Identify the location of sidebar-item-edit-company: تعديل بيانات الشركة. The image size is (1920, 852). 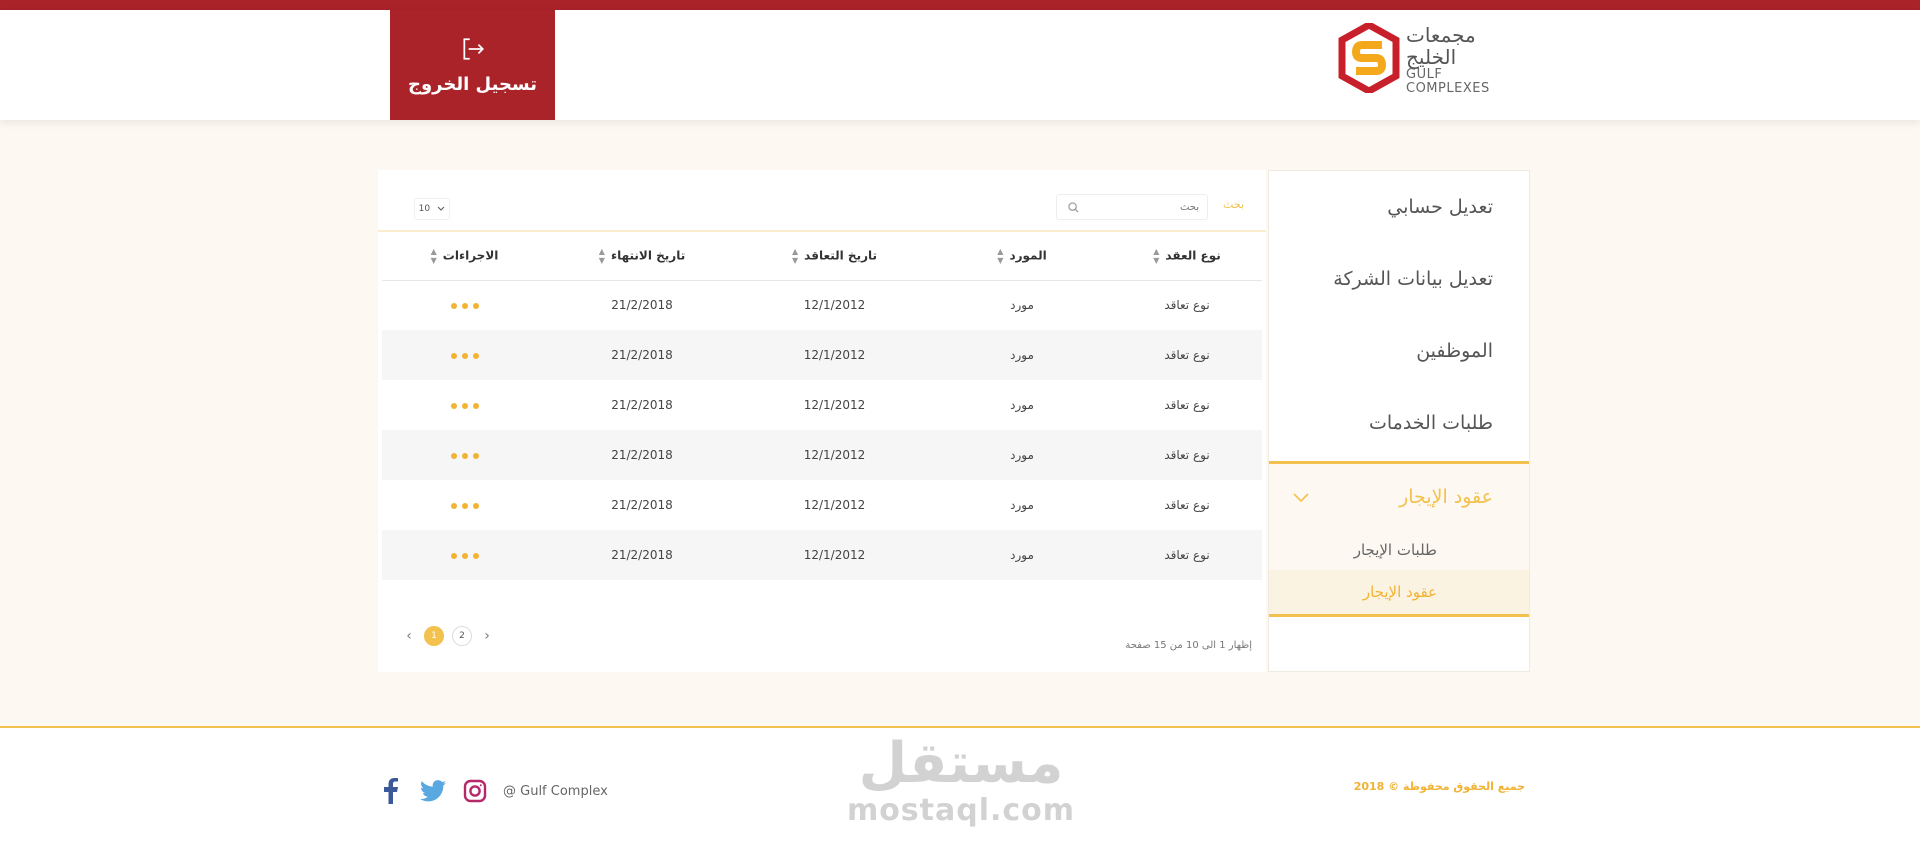
(1399, 279).